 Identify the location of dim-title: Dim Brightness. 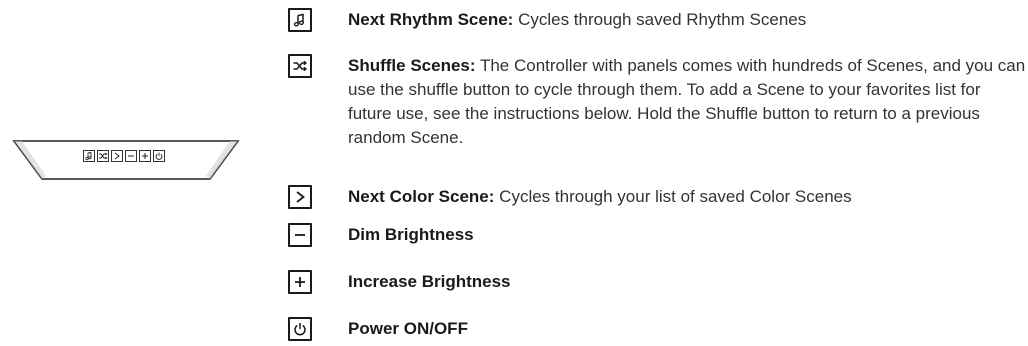
(411, 234).